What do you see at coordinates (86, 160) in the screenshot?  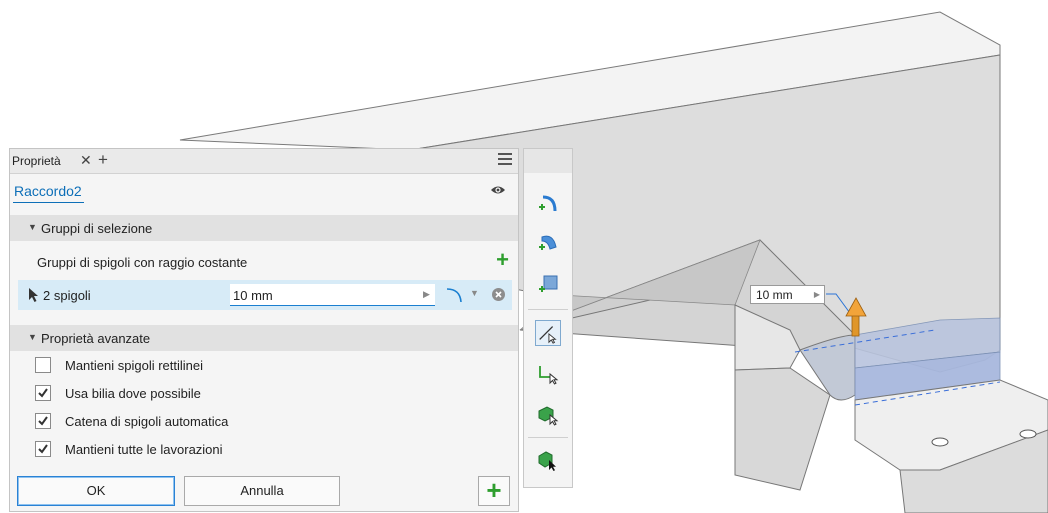 I see `close-tab-icon: ✕` at bounding box center [86, 160].